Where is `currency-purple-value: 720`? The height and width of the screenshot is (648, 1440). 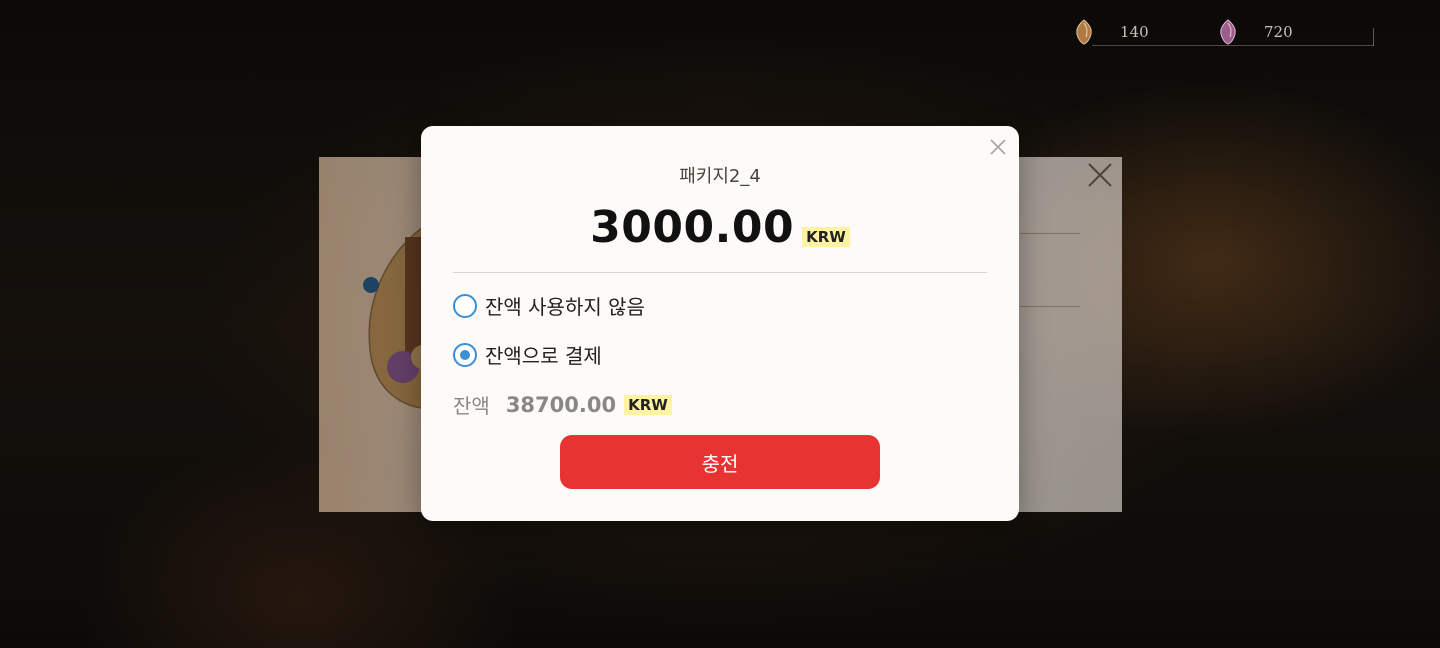
currency-purple-value: 720 is located at coordinates (1278, 32).